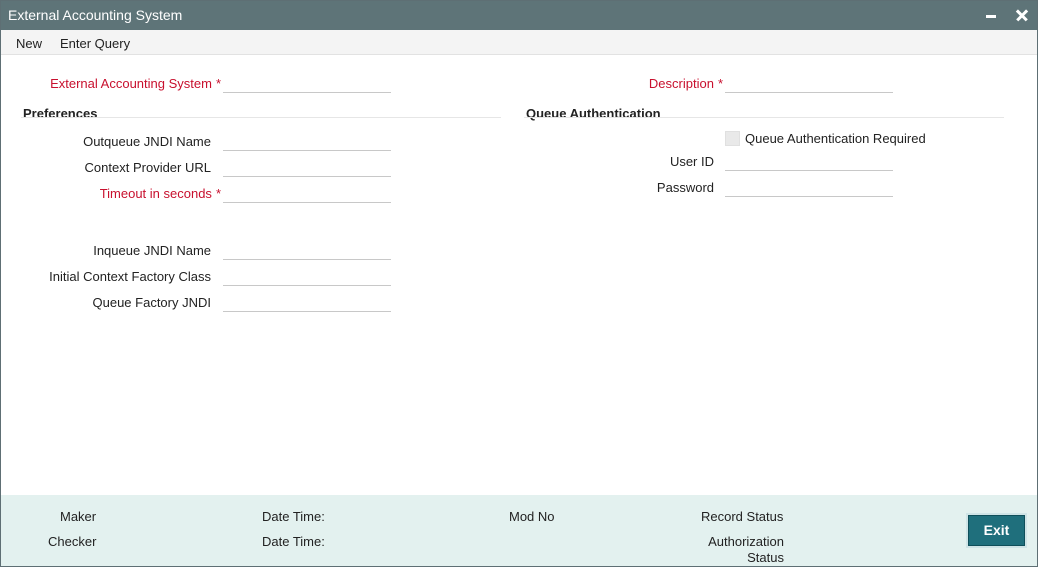  What do you see at coordinates (293, 541) in the screenshot?
I see `checker-date-time-label: Date Time:` at bounding box center [293, 541].